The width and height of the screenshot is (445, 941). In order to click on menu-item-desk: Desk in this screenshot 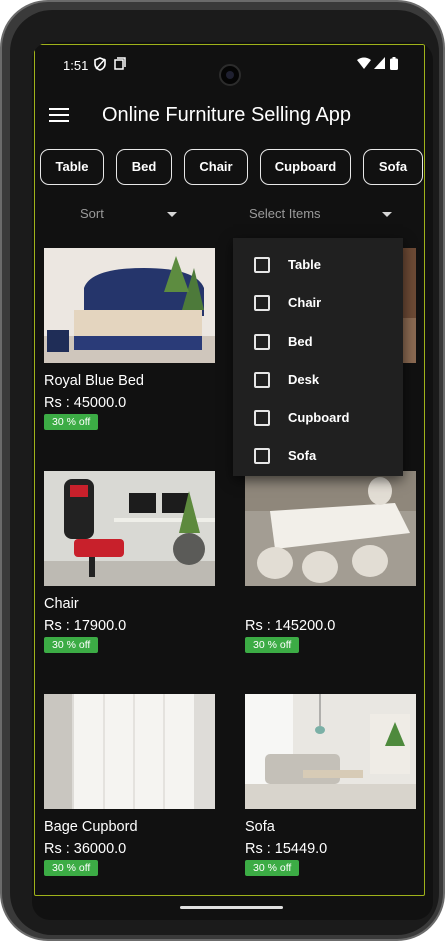, I will do `click(318, 380)`.